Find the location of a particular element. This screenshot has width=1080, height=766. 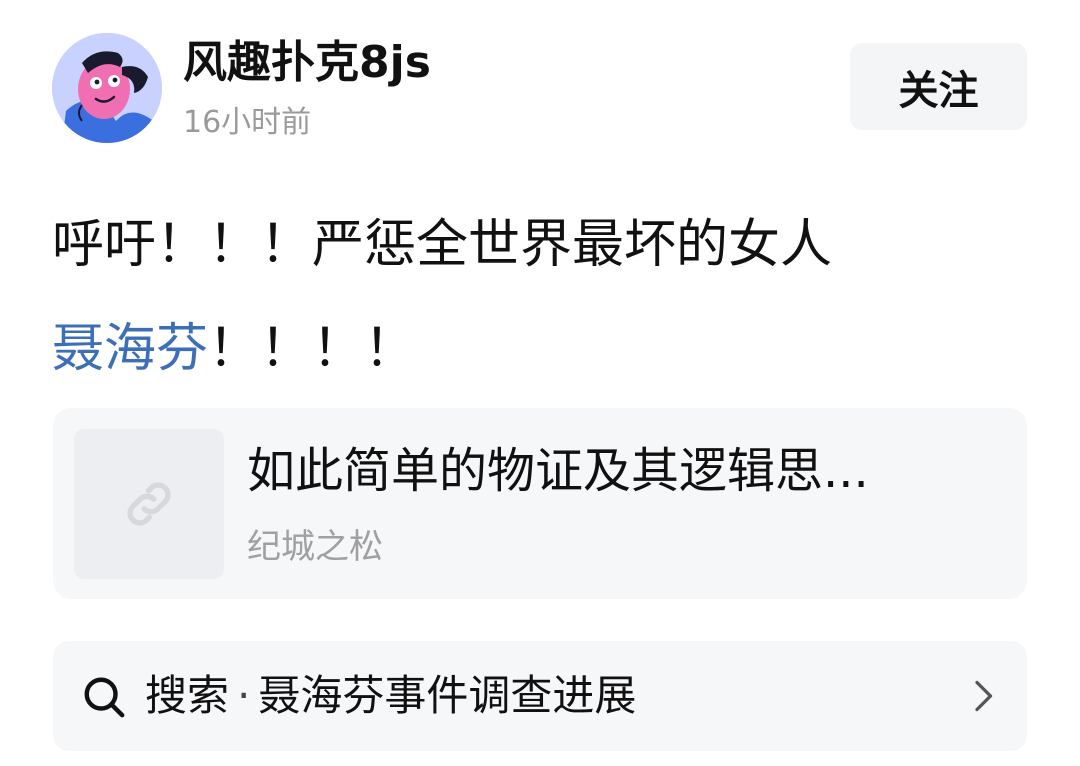

post-line-1: 呼吁！！！严惩全世界最坏的女人 is located at coordinates (442, 245).